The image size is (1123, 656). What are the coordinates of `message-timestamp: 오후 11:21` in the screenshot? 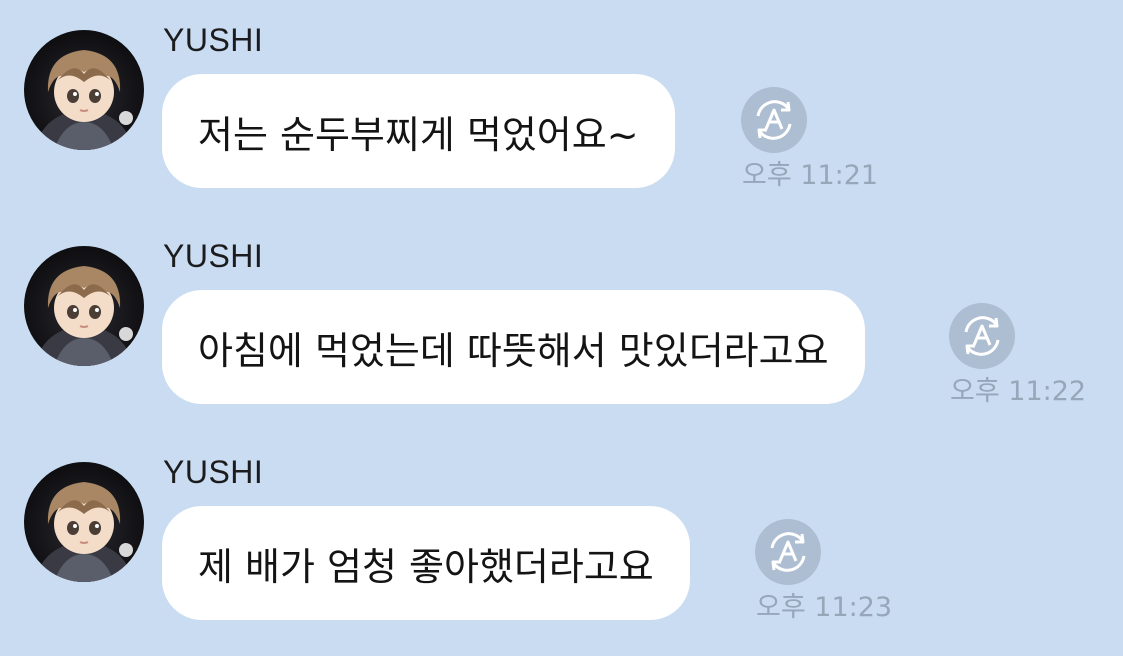 It's located at (810, 175).